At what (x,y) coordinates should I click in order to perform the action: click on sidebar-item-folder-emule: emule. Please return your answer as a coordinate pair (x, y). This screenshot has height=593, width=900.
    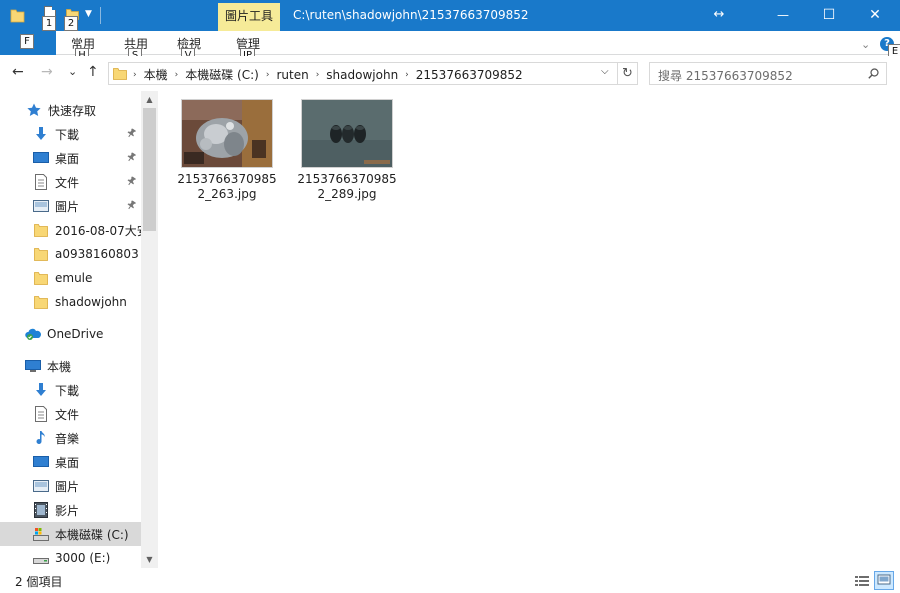
    Looking at the image, I should click on (70, 278).